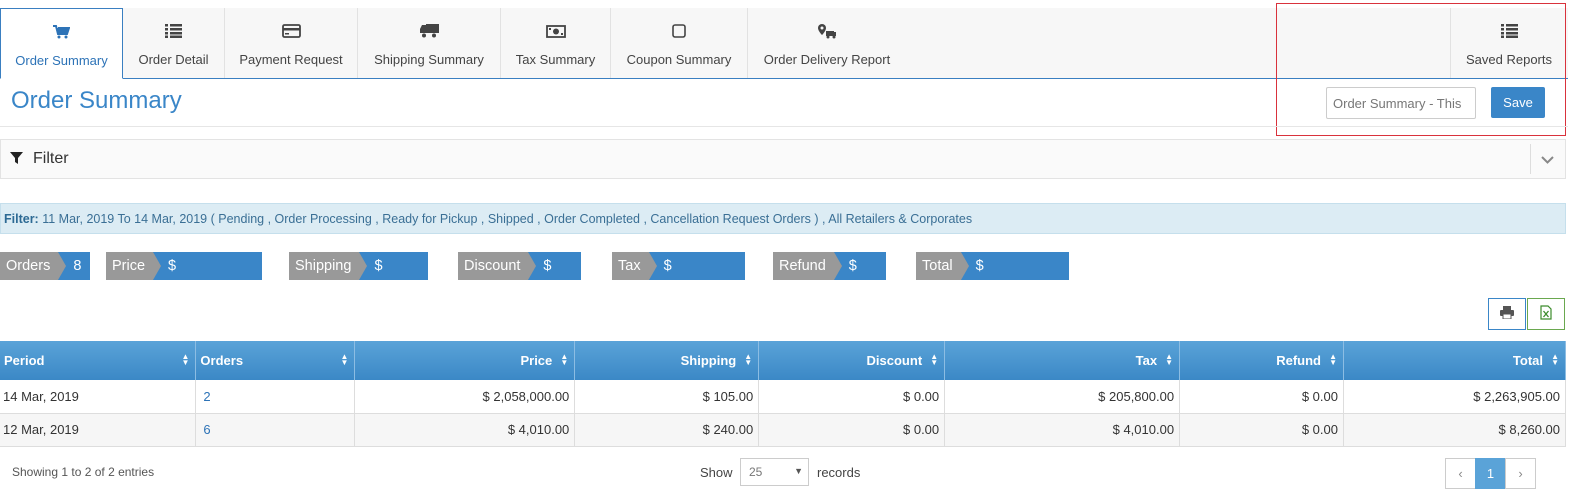  Describe the element at coordinates (429, 59) in the screenshot. I see `tab-label: Shipping Summary` at that location.